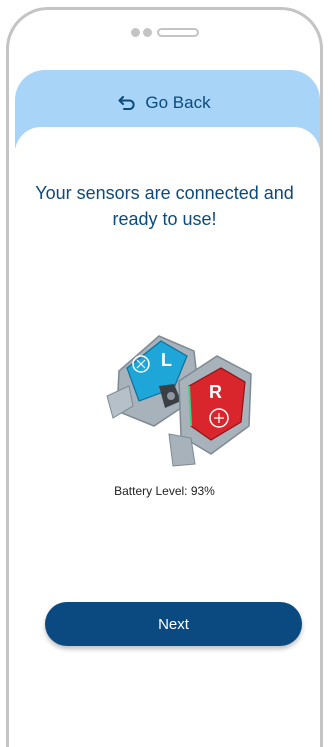  I want to click on speaker-pill, so click(177, 32).